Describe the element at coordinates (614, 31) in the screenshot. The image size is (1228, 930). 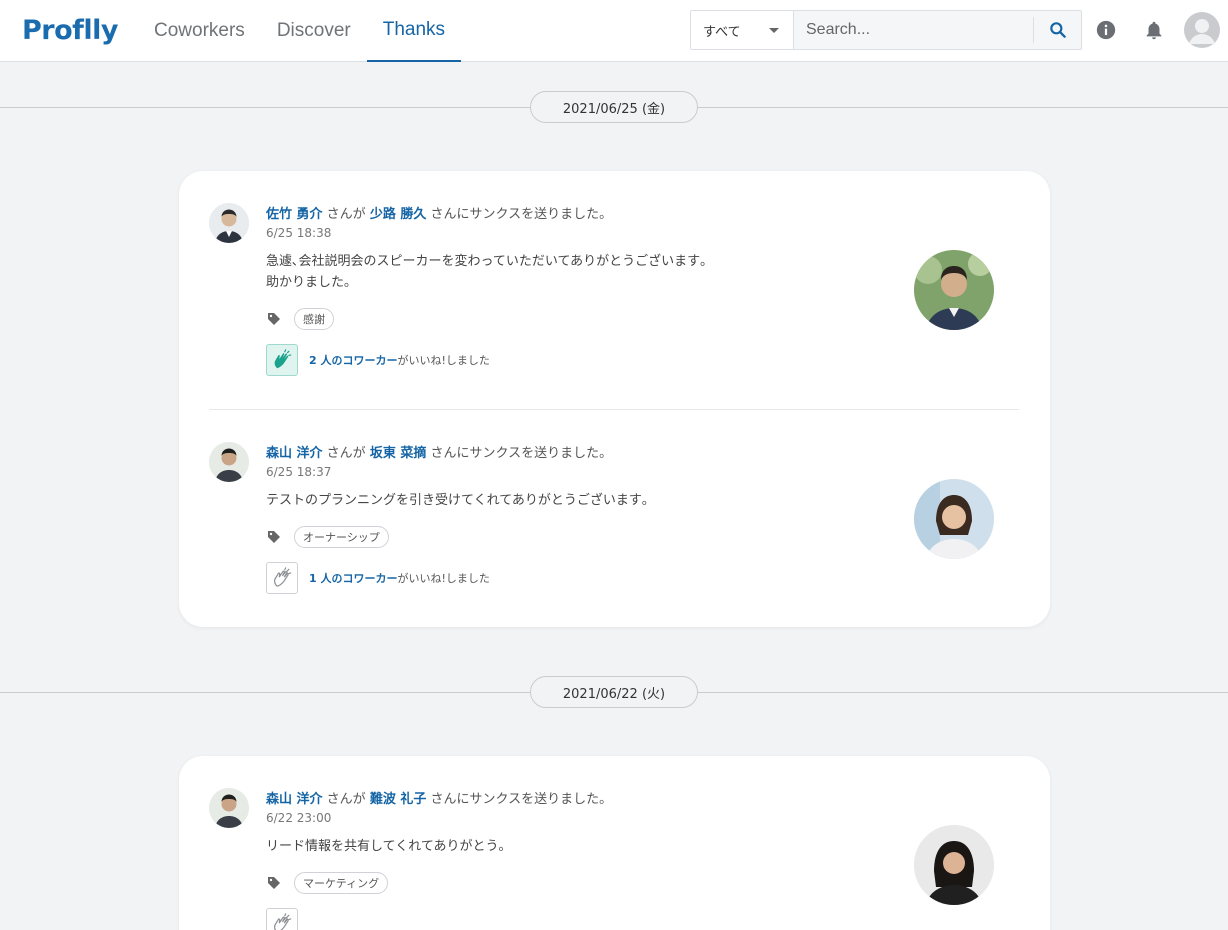
I see `top-header: Proflly Coworkers Discover Thanks すべて` at that location.